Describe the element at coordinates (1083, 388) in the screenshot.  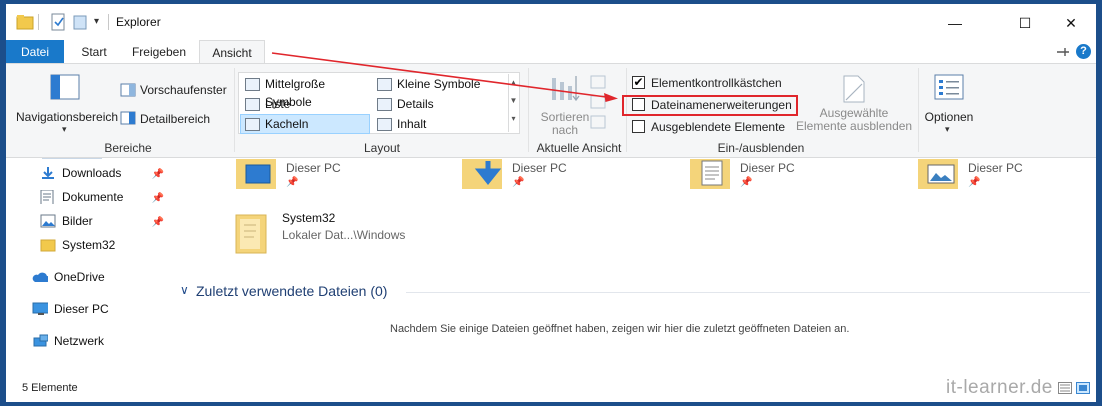
I see `large-icons-view-icon` at that location.